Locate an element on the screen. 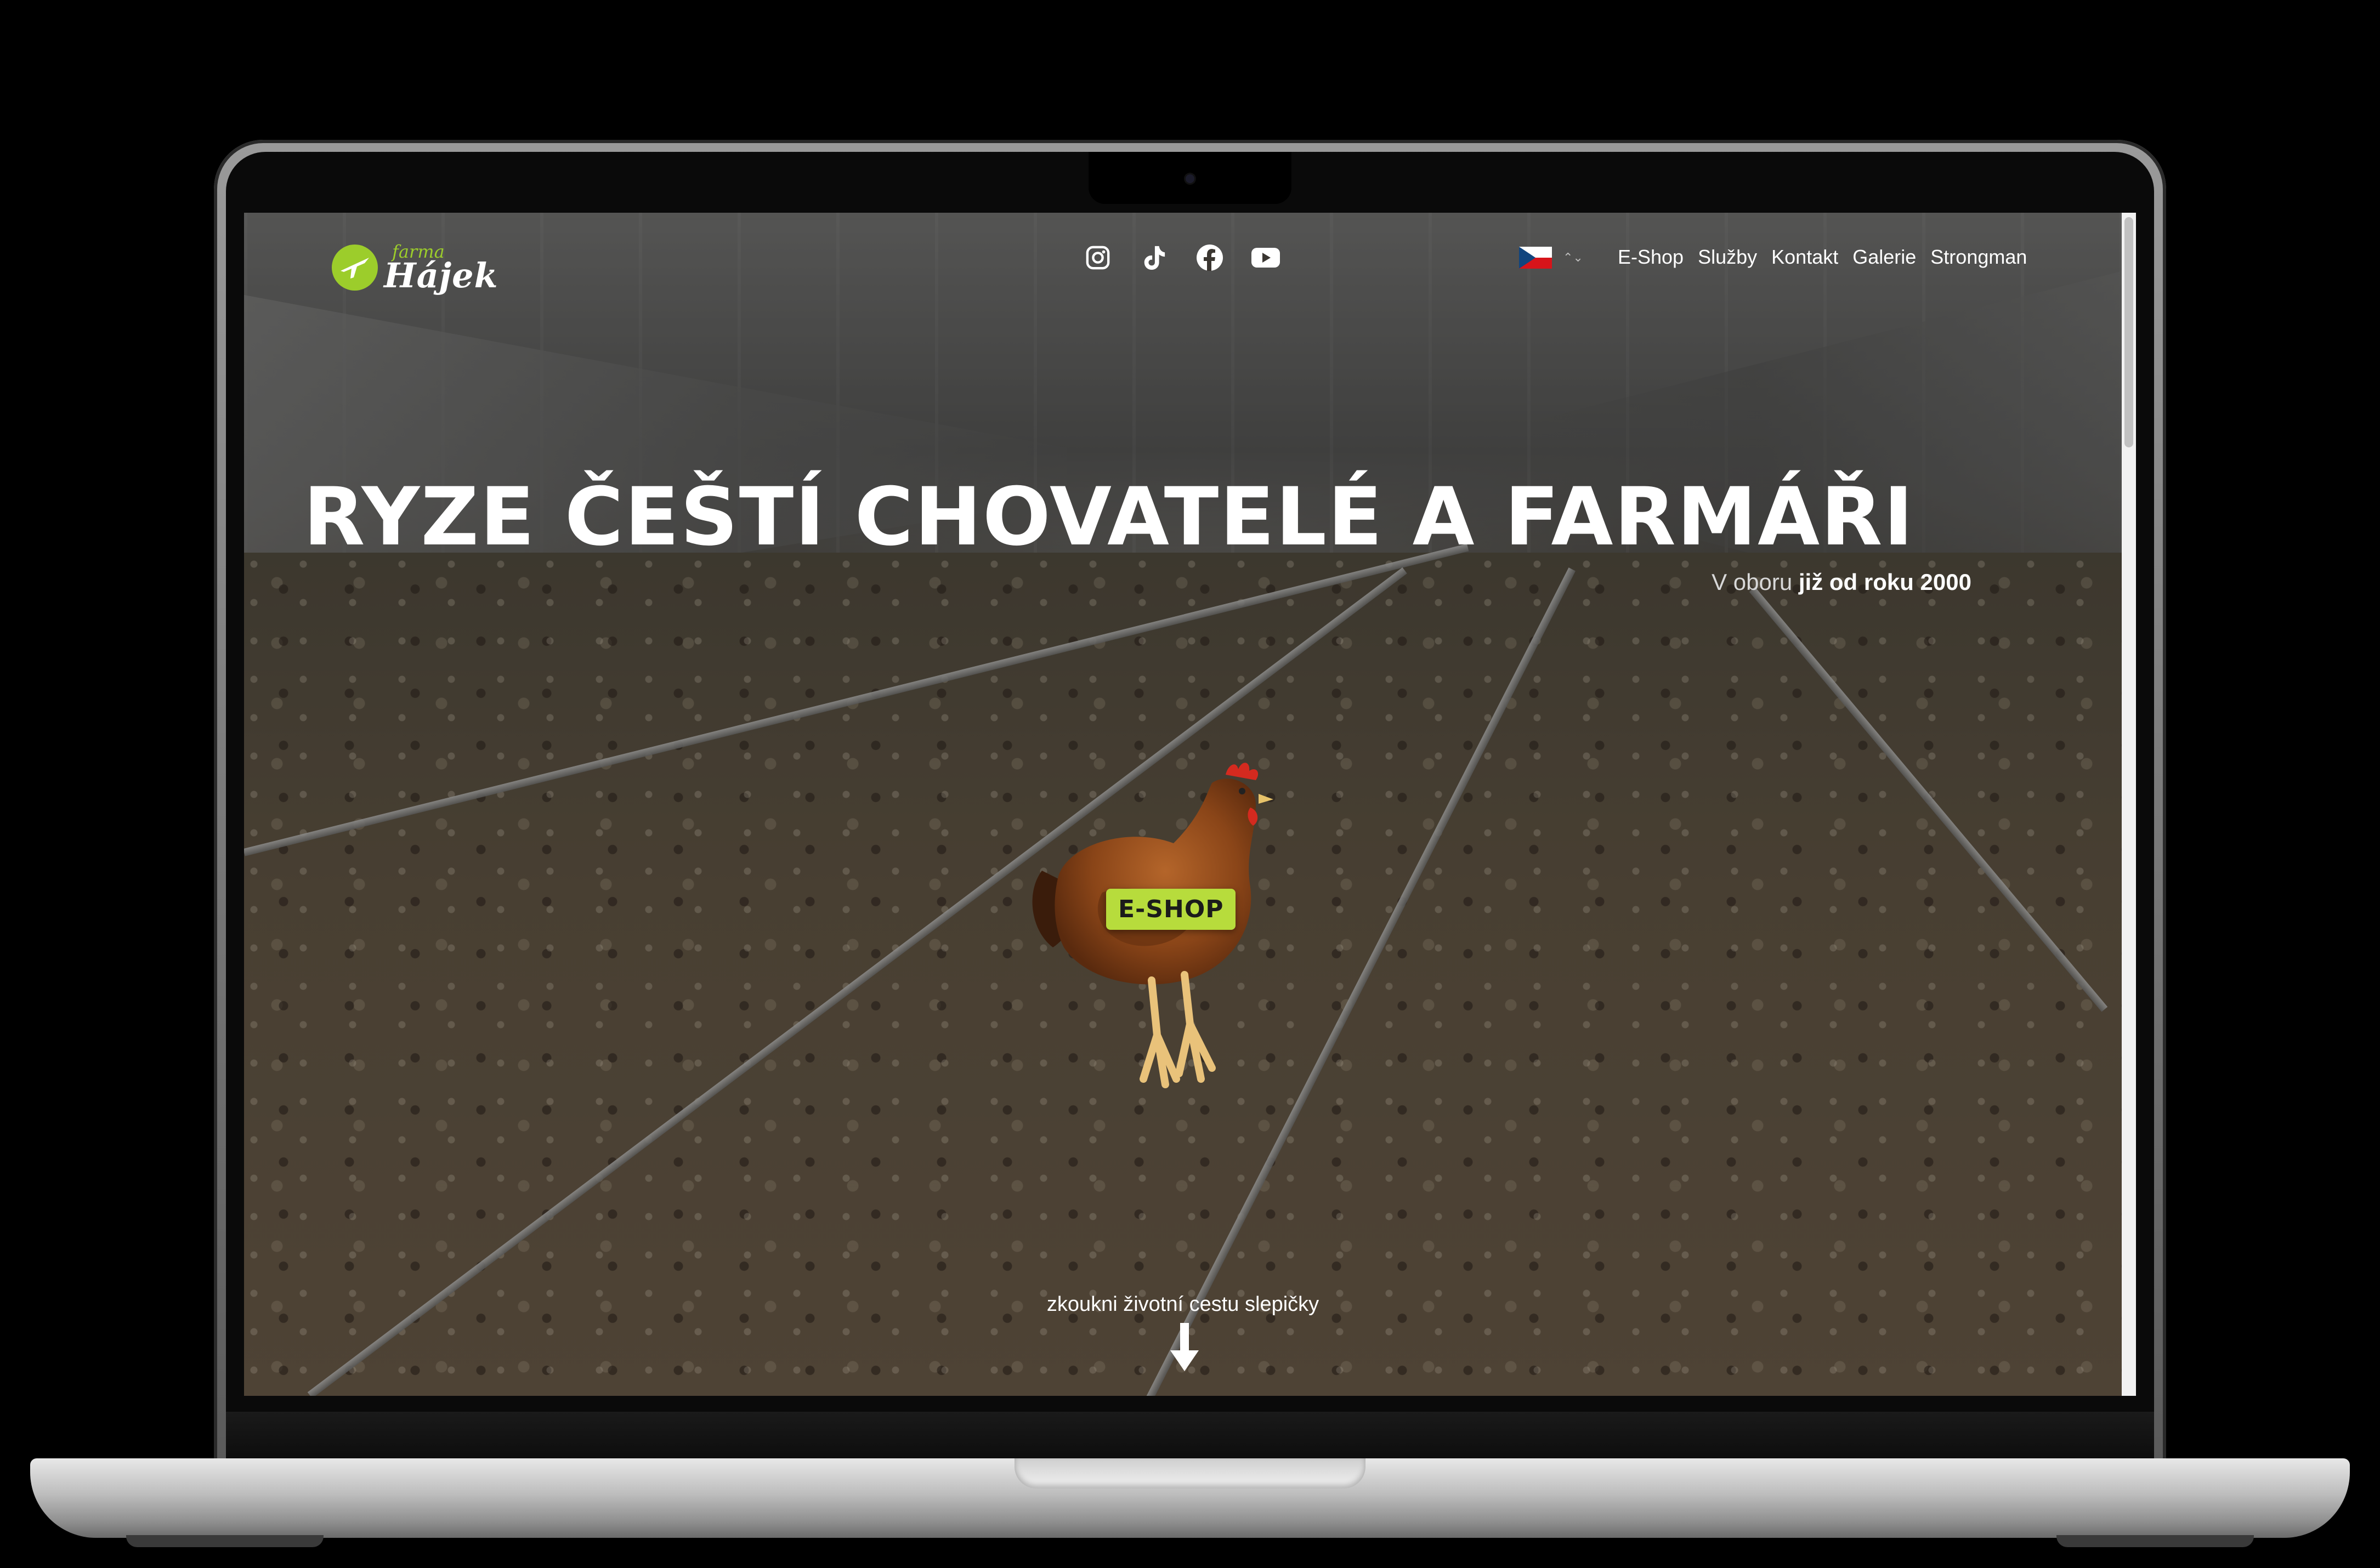  arrow-down-icon is located at coordinates (1184, 1347).